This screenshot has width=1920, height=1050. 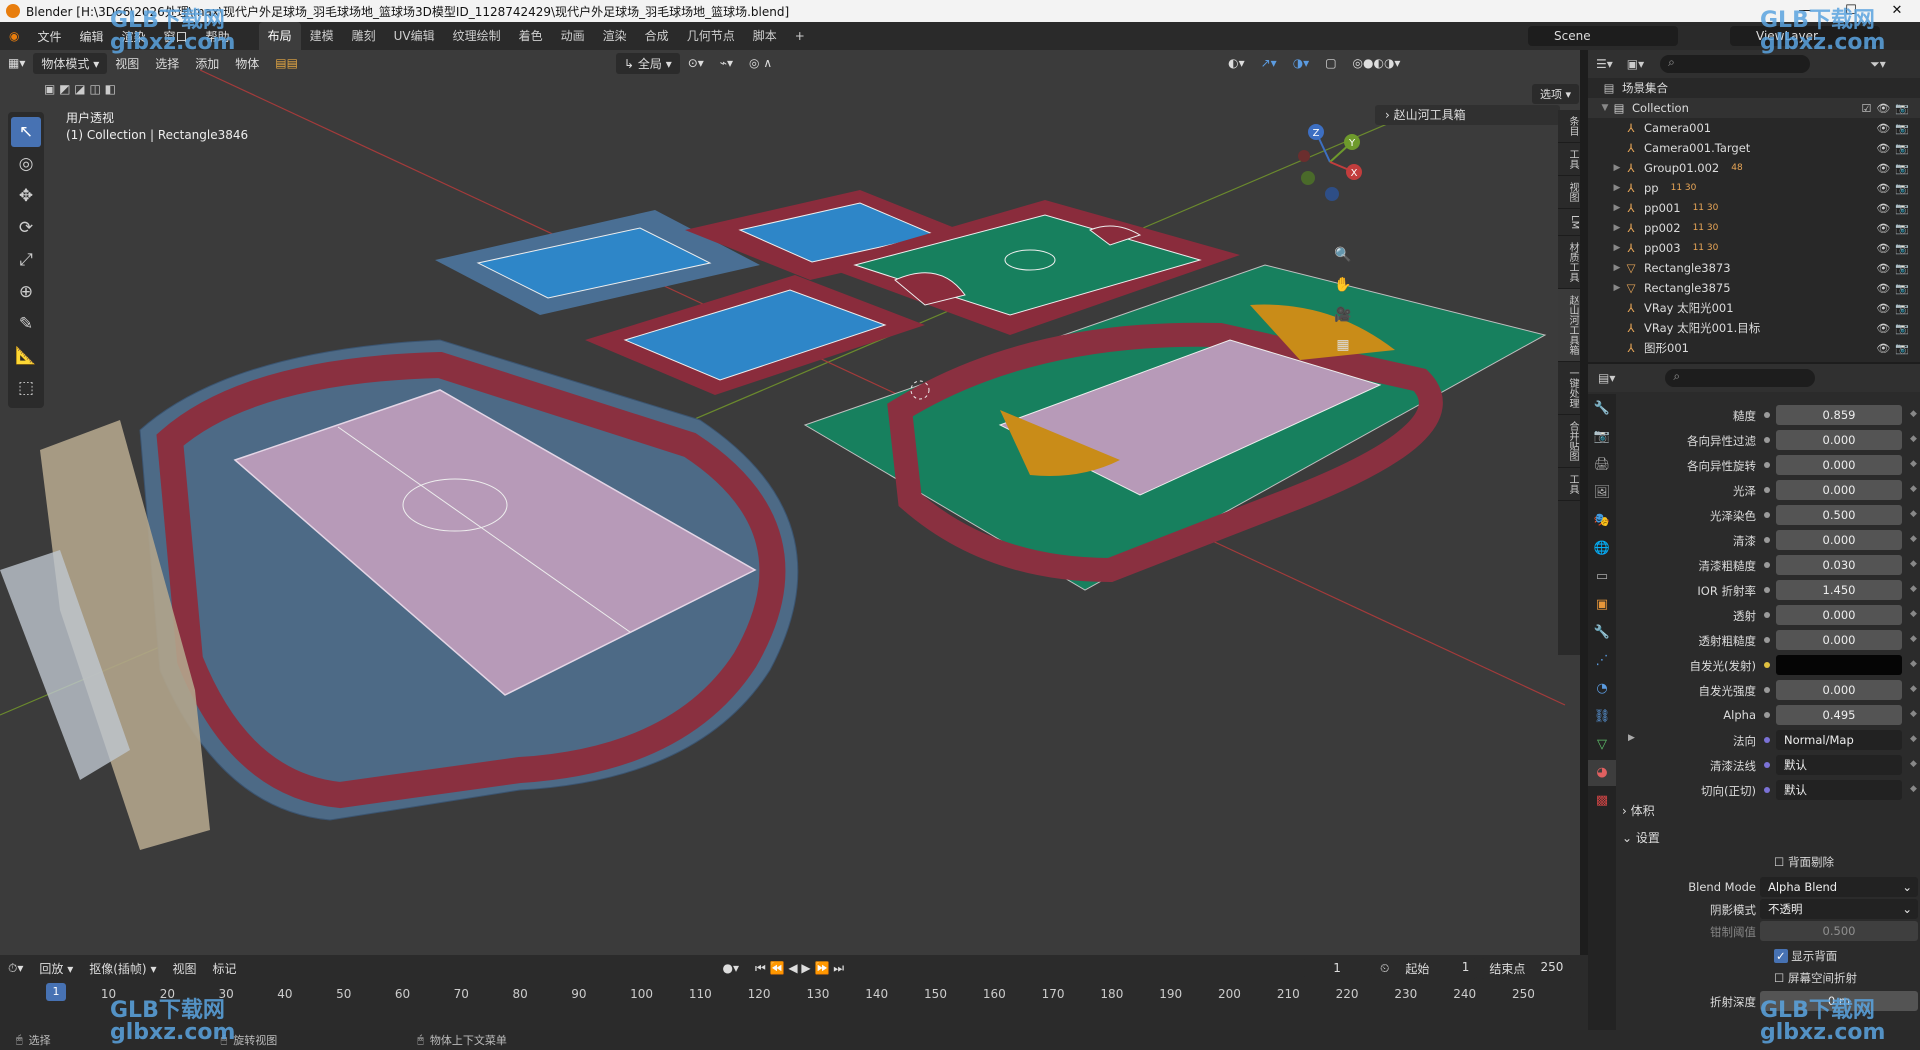 I want to click on tab-layout: 布局, so click(x=279, y=36).